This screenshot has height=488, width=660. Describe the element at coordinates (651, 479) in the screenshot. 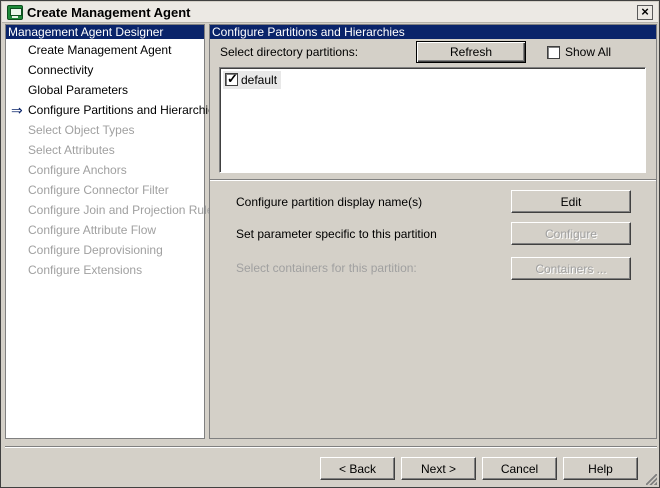

I see `resize-grip-icon` at that location.